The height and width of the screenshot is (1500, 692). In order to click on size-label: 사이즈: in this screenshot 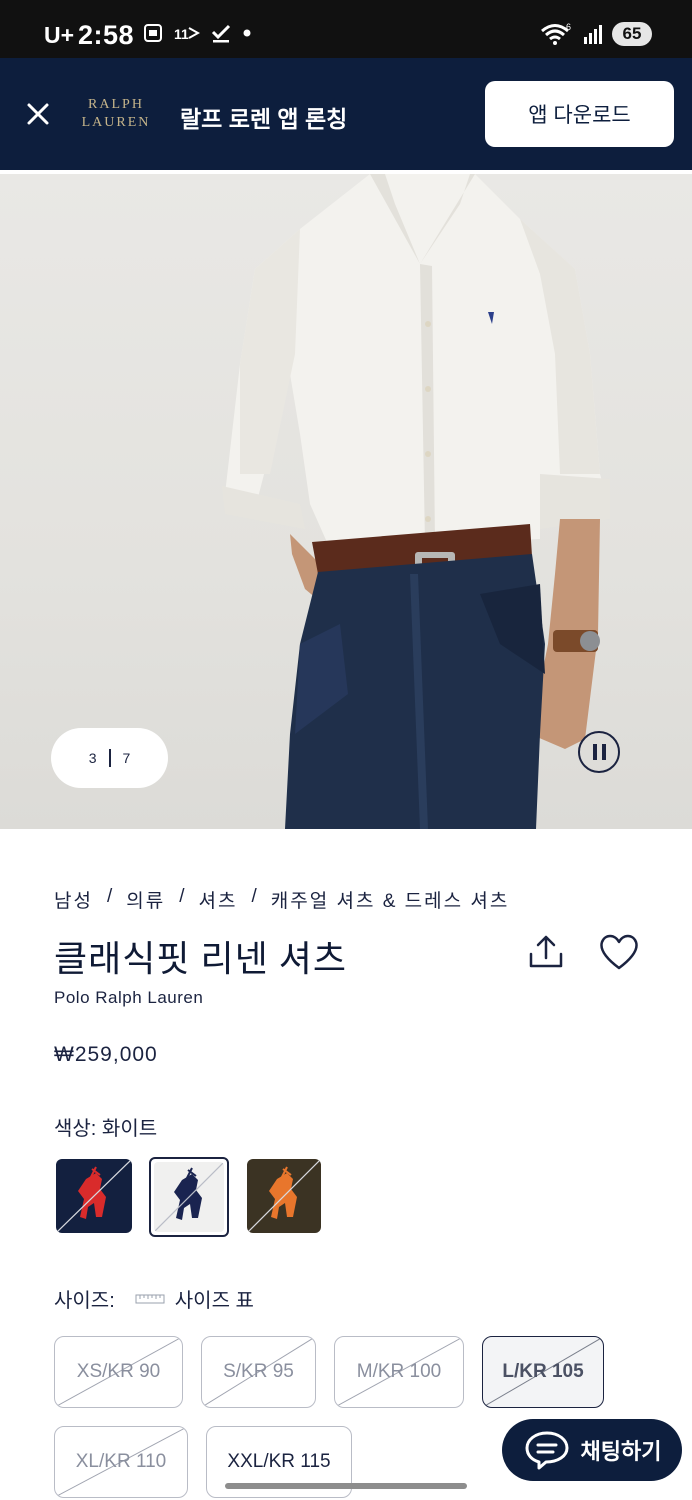, I will do `click(84, 1301)`.